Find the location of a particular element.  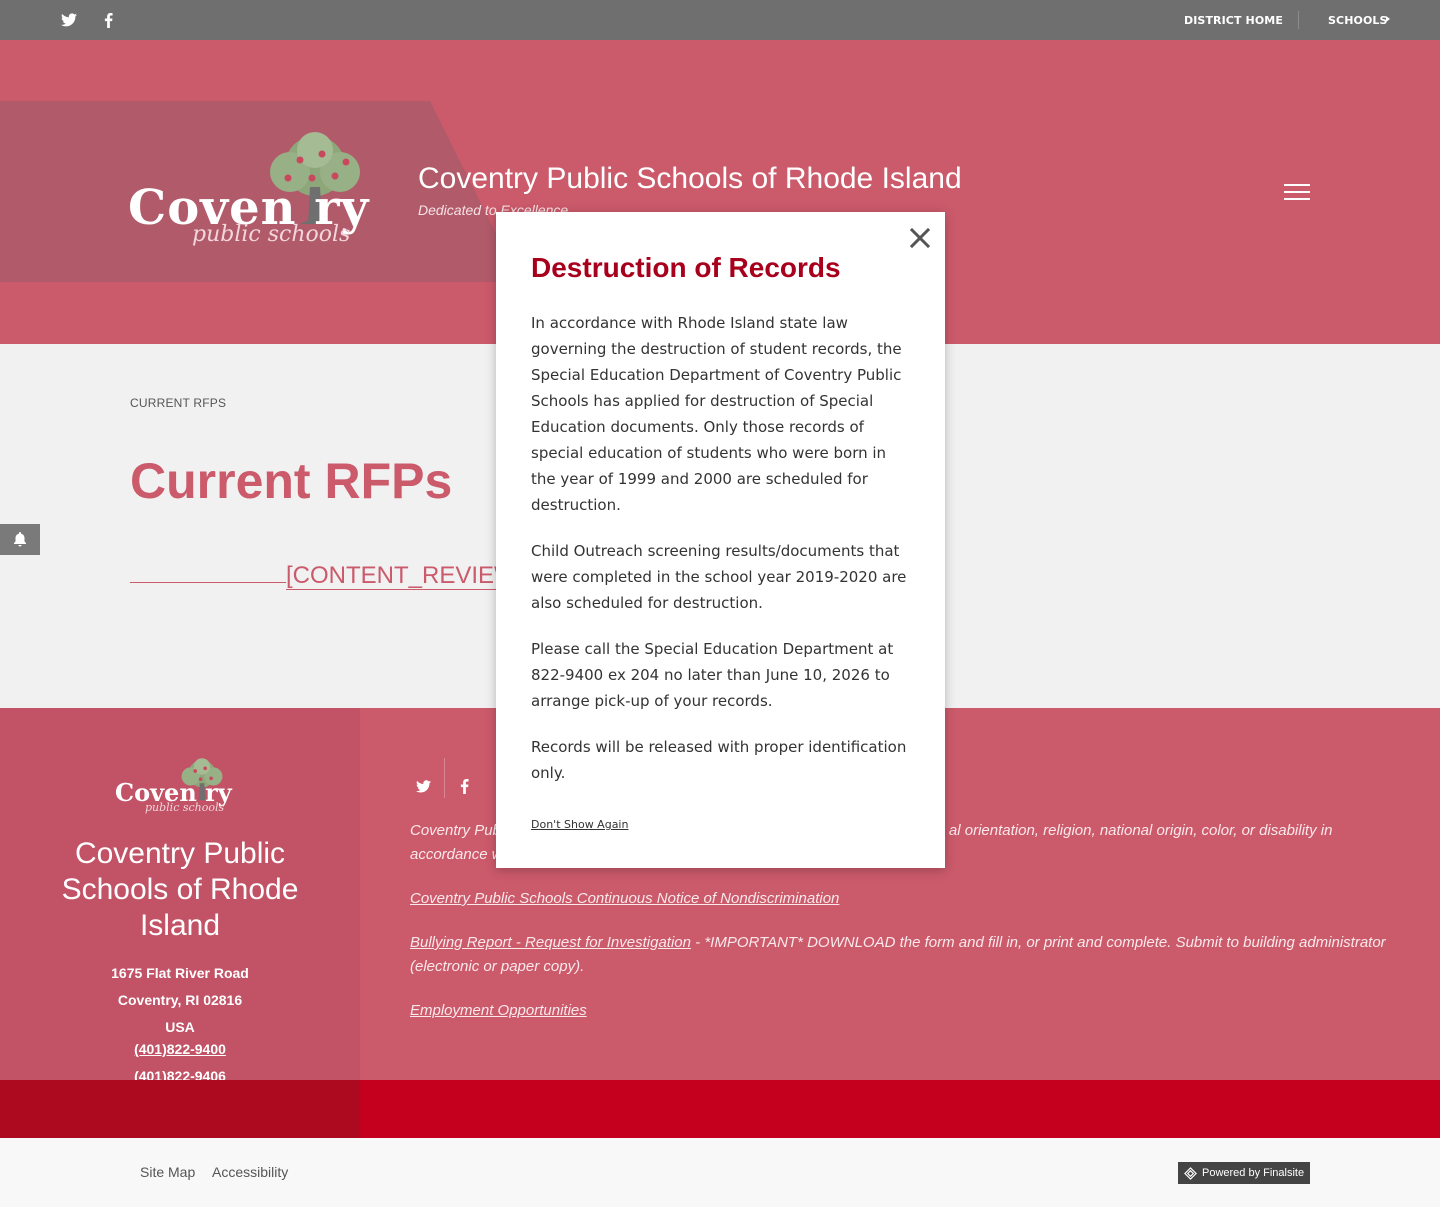

top-bar: DISTRICT HOME SCHOOLS is located at coordinates (720, 20).